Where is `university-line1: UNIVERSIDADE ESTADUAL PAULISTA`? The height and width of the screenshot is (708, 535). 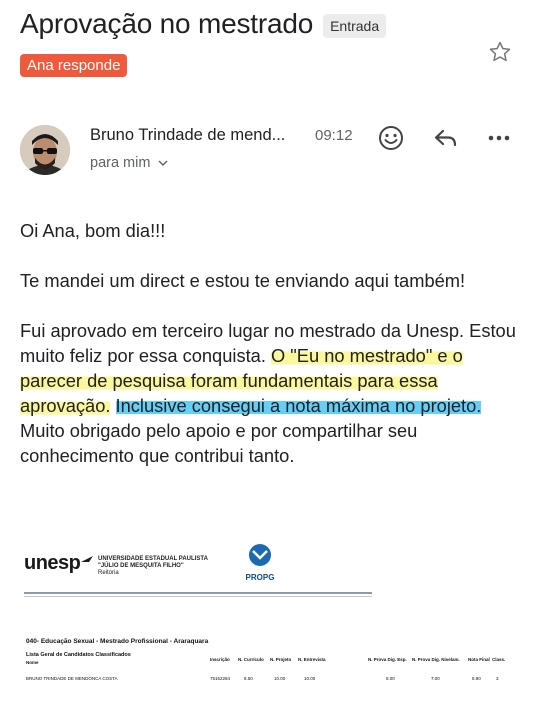
university-line1: UNIVERSIDADE ESTADUAL PAULISTA is located at coordinates (153, 559).